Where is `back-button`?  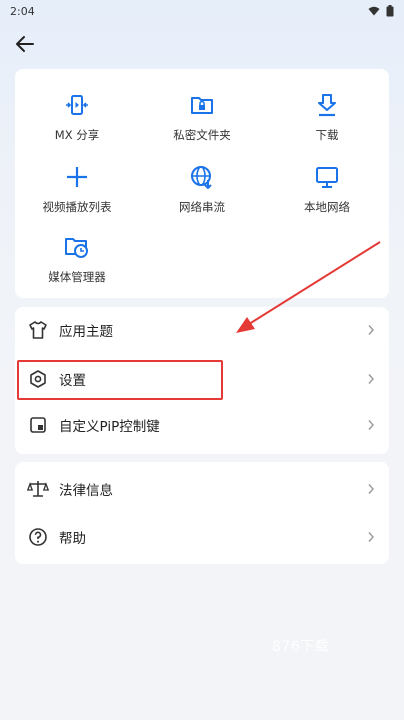 back-button is located at coordinates (25, 44).